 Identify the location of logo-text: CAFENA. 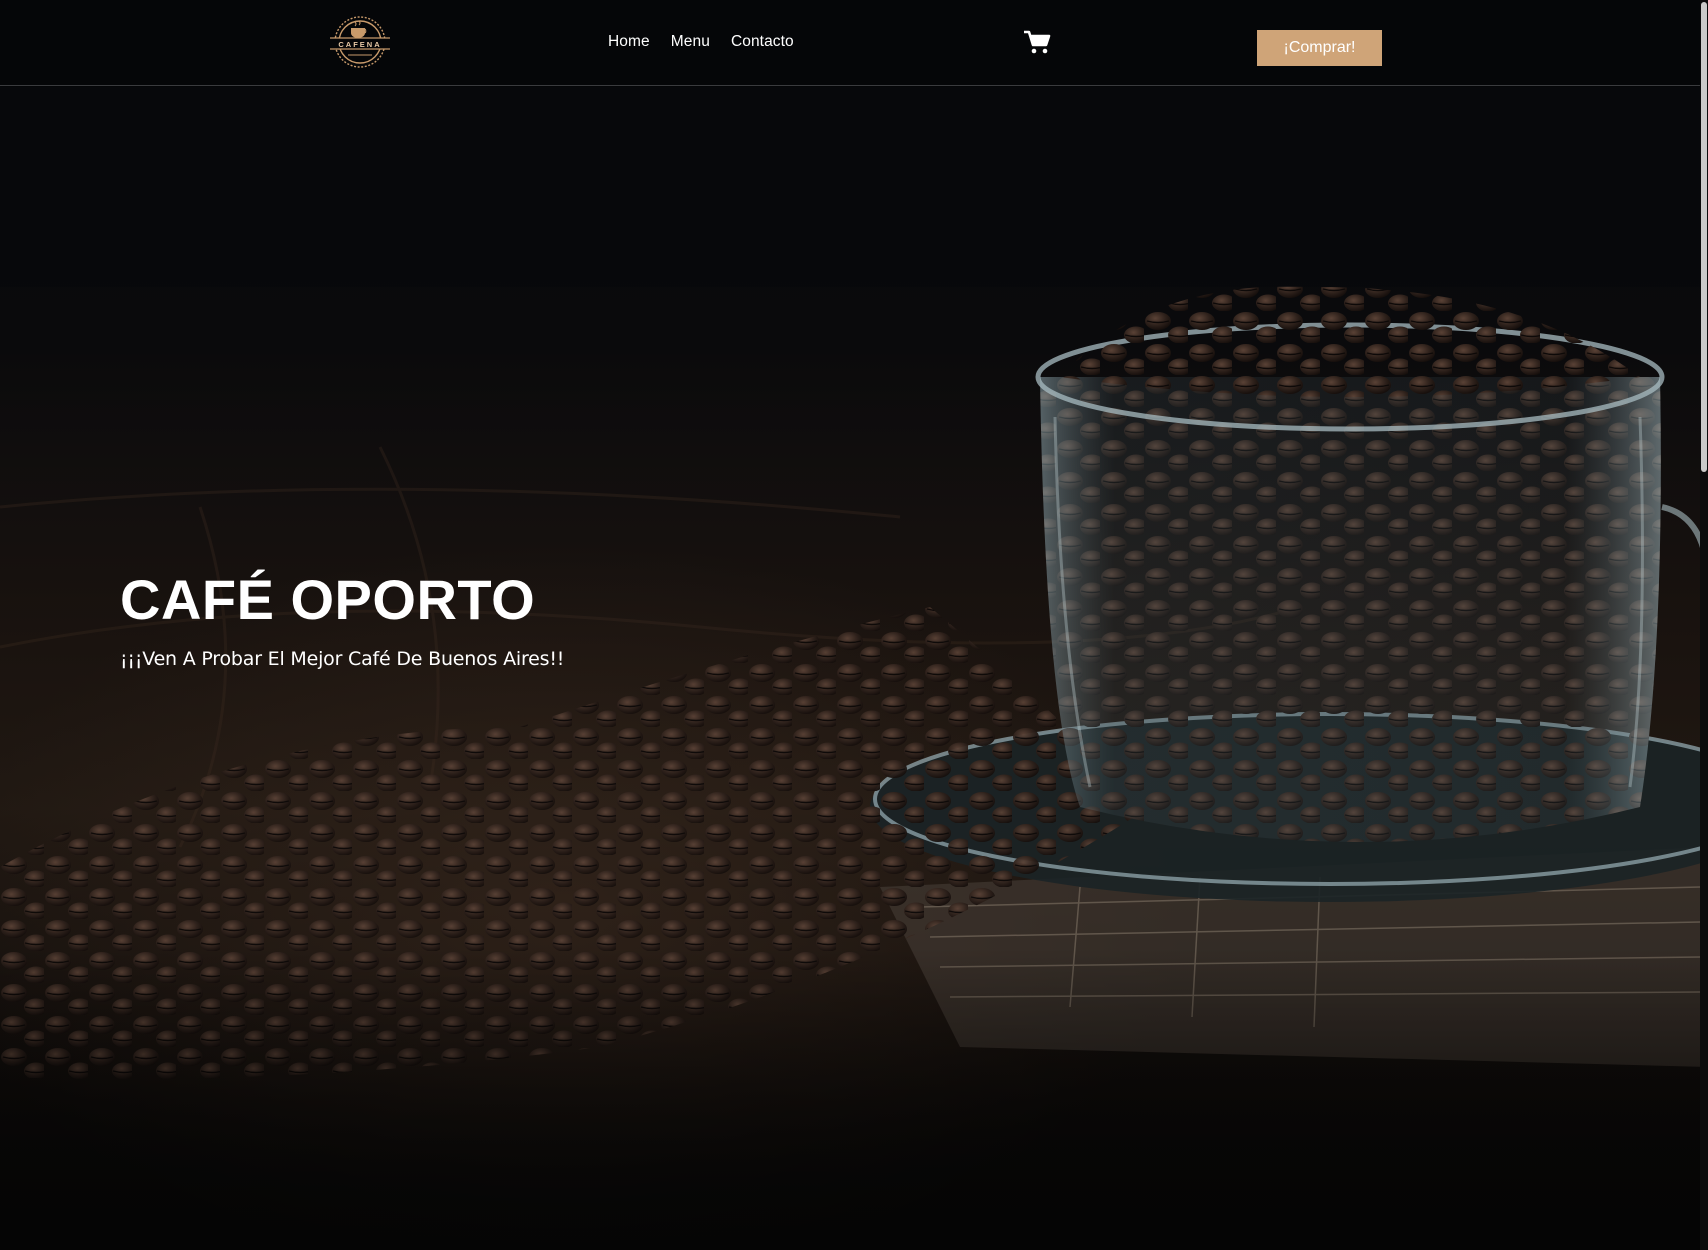
(359, 44).